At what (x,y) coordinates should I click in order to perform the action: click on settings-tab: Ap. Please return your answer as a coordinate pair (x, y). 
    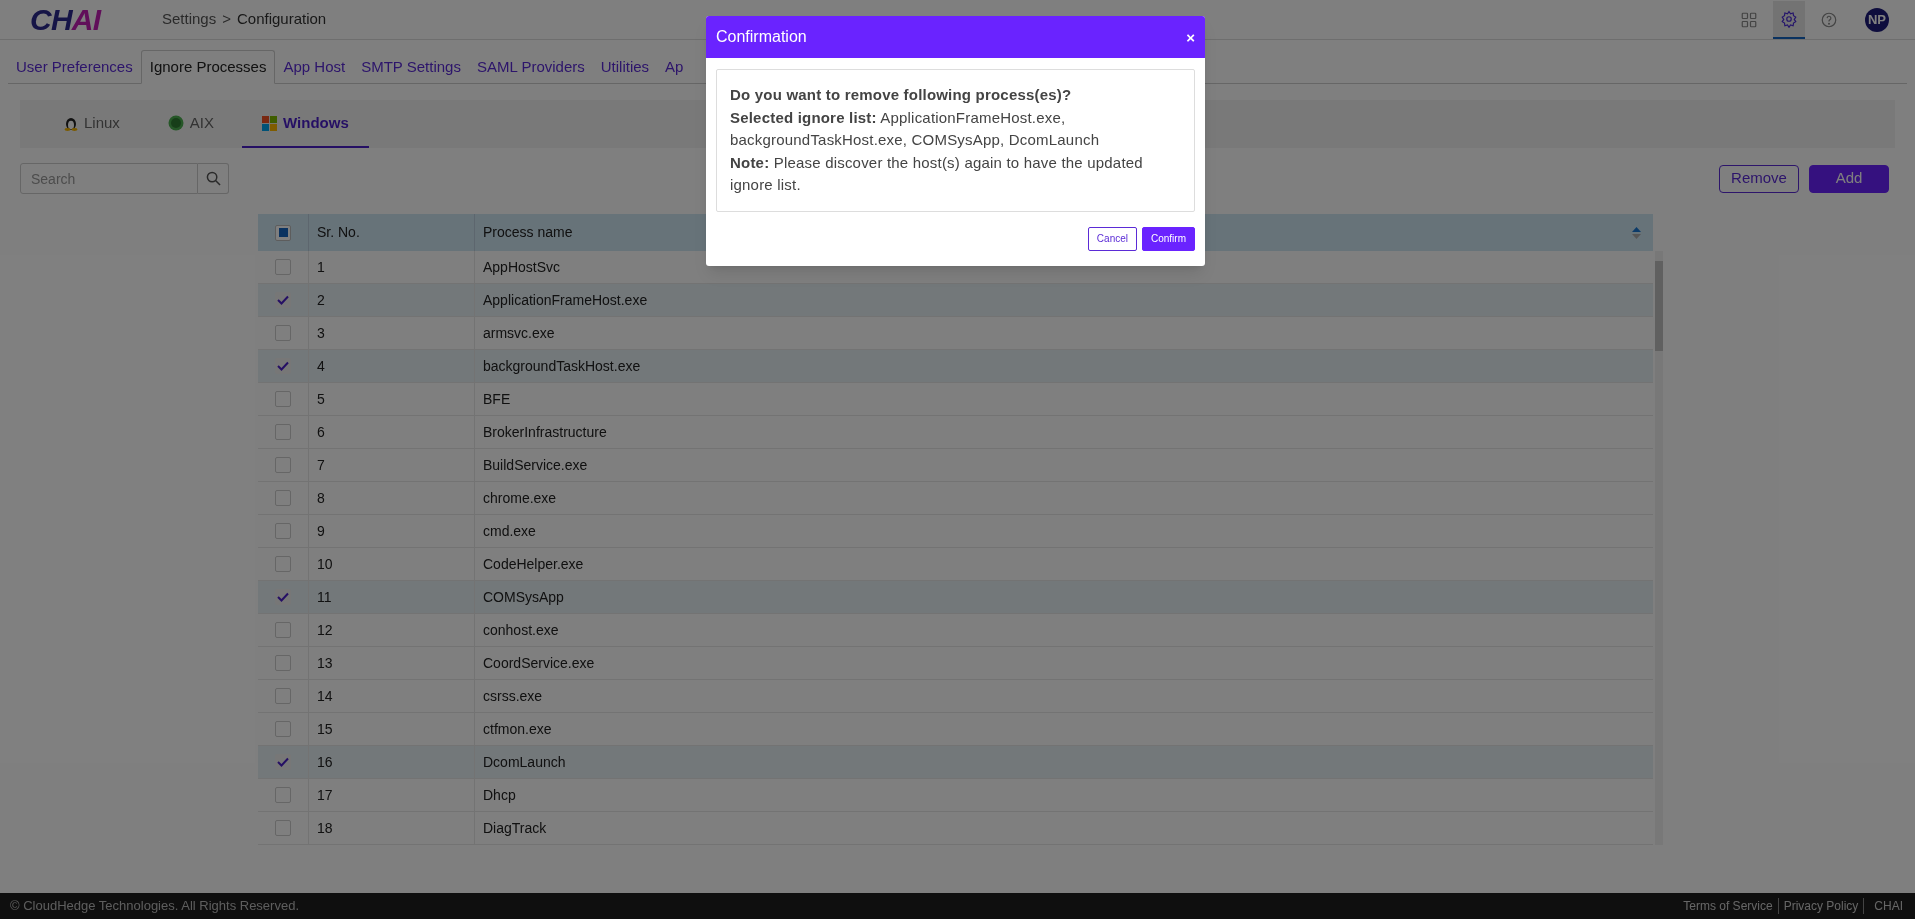
    Looking at the image, I should click on (674, 67).